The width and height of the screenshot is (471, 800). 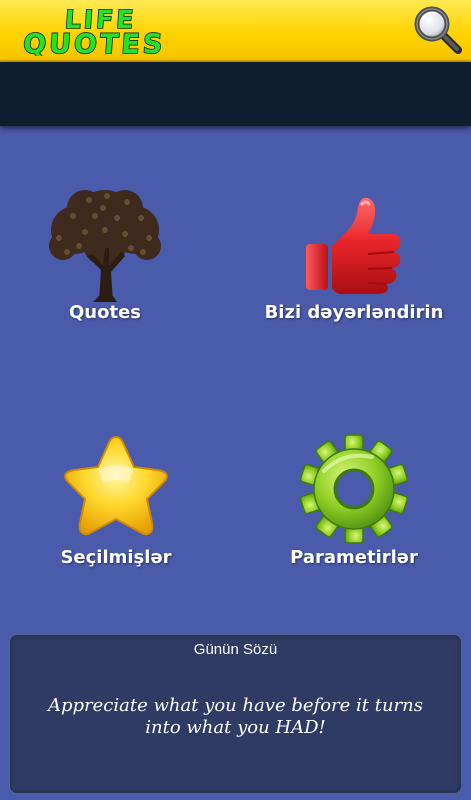 I want to click on favorites-tile: Seçilmişlər, so click(x=116, y=505).